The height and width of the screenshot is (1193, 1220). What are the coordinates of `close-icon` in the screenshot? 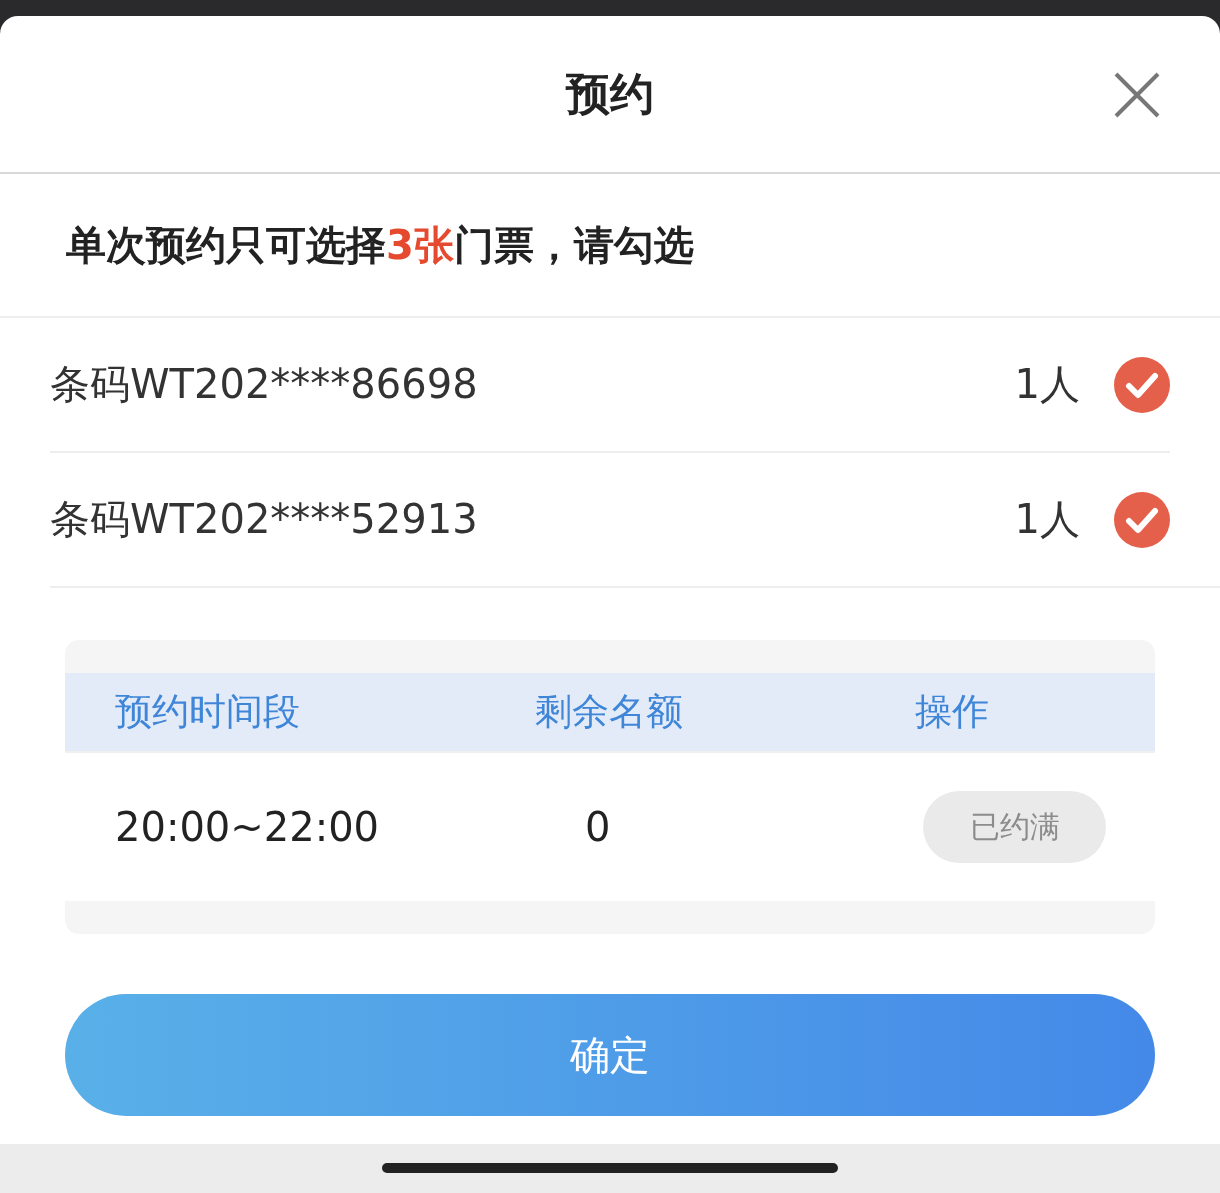 It's located at (1137, 95).